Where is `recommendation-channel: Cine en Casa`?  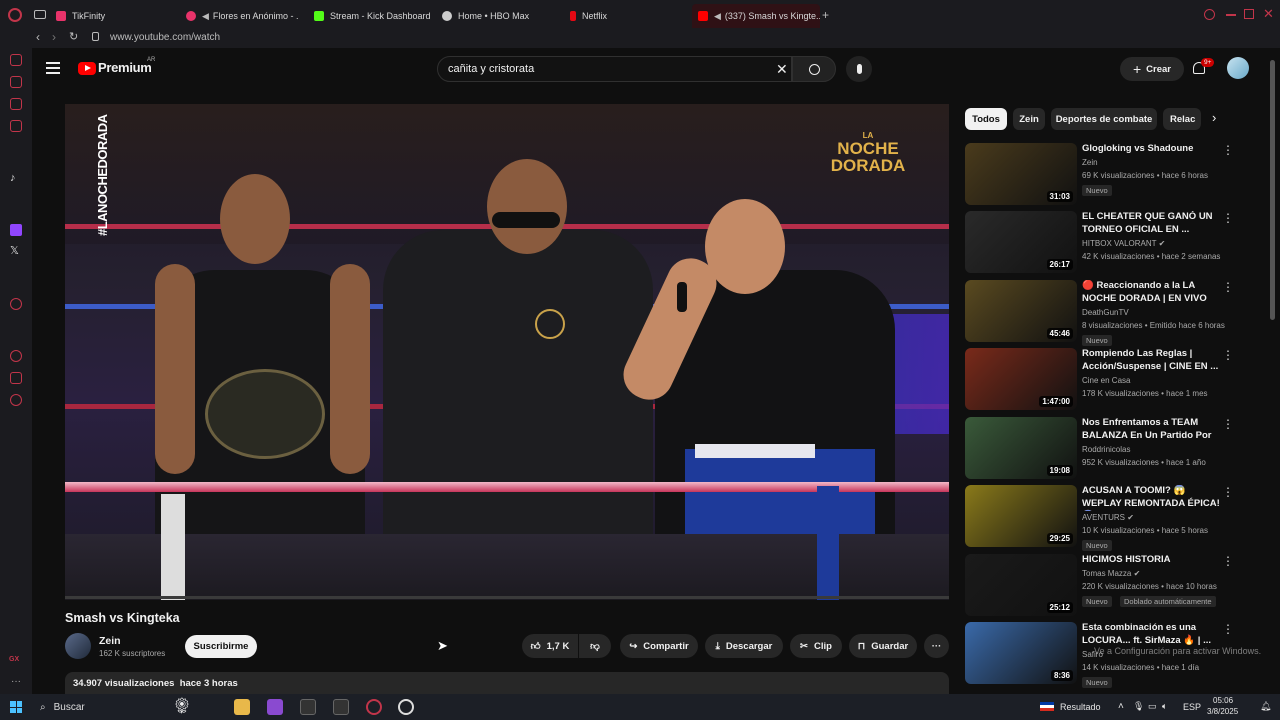 recommendation-channel: Cine en Casa is located at coordinates (1106, 380).